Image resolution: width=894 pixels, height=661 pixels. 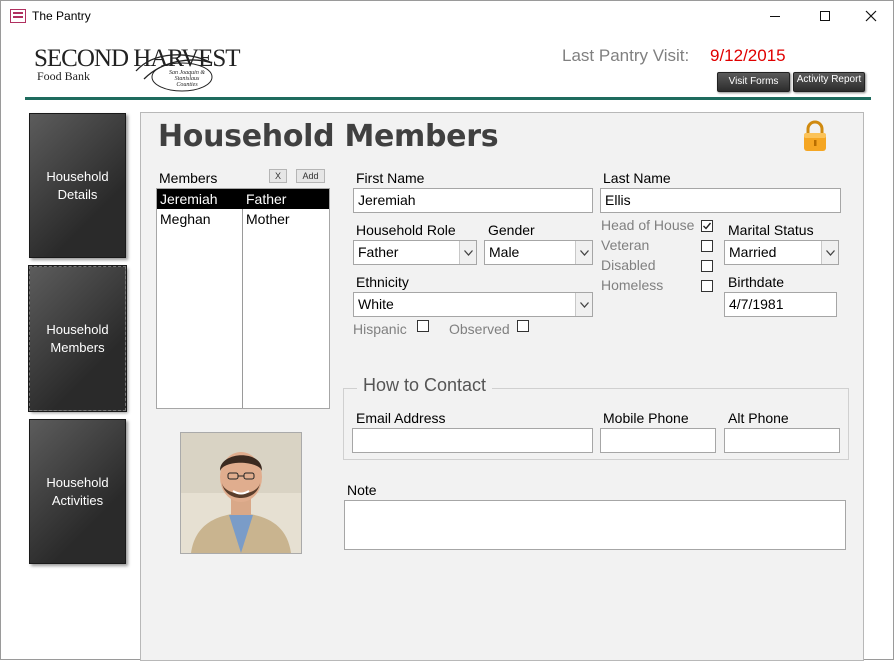 I want to click on mobile-phone-label: Mobile Phone, so click(x=646, y=418).